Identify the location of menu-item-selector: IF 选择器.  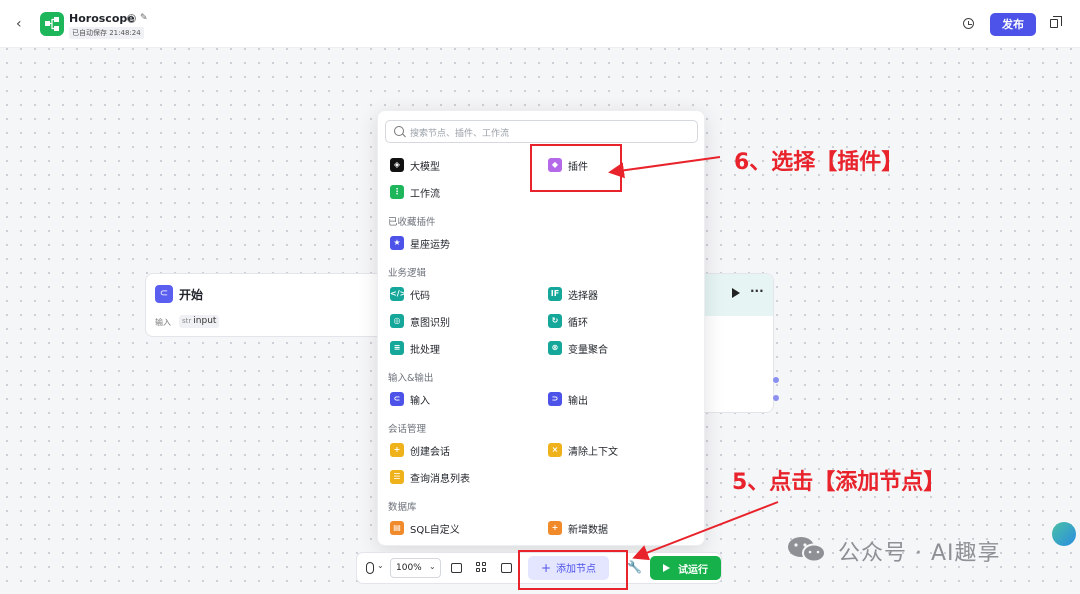
(573, 294).